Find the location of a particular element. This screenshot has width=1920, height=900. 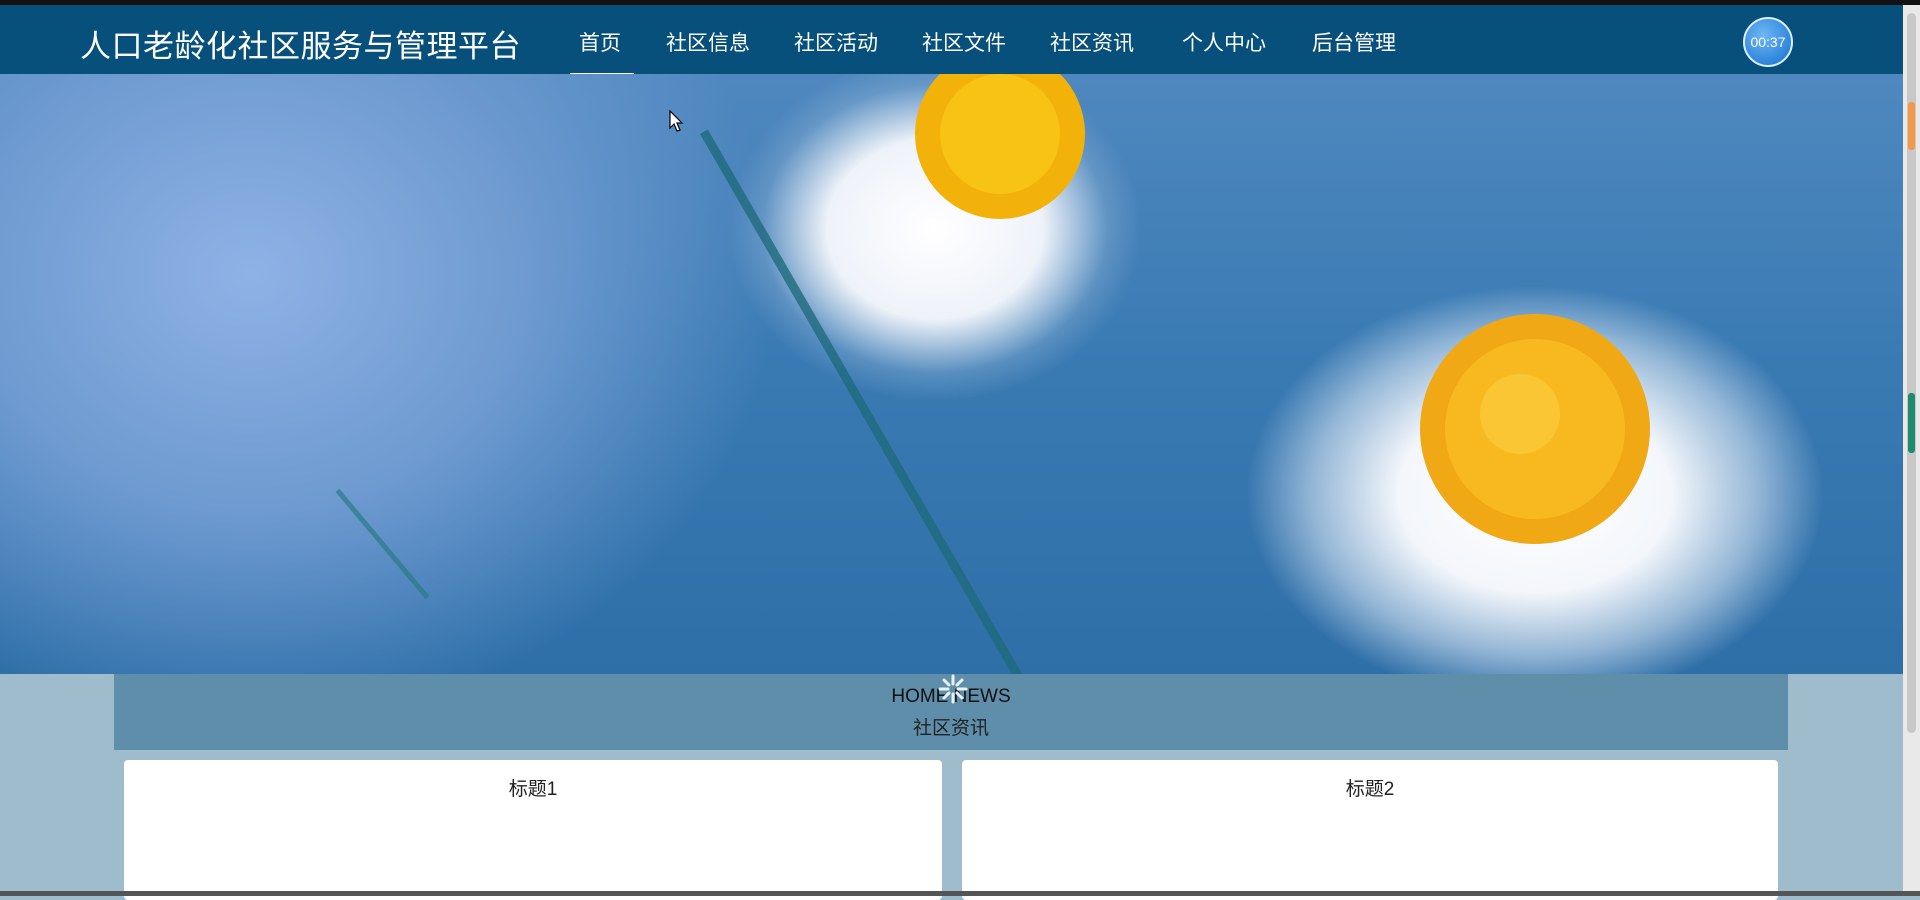

news-card-title: 标题2 is located at coordinates (1370, 787).